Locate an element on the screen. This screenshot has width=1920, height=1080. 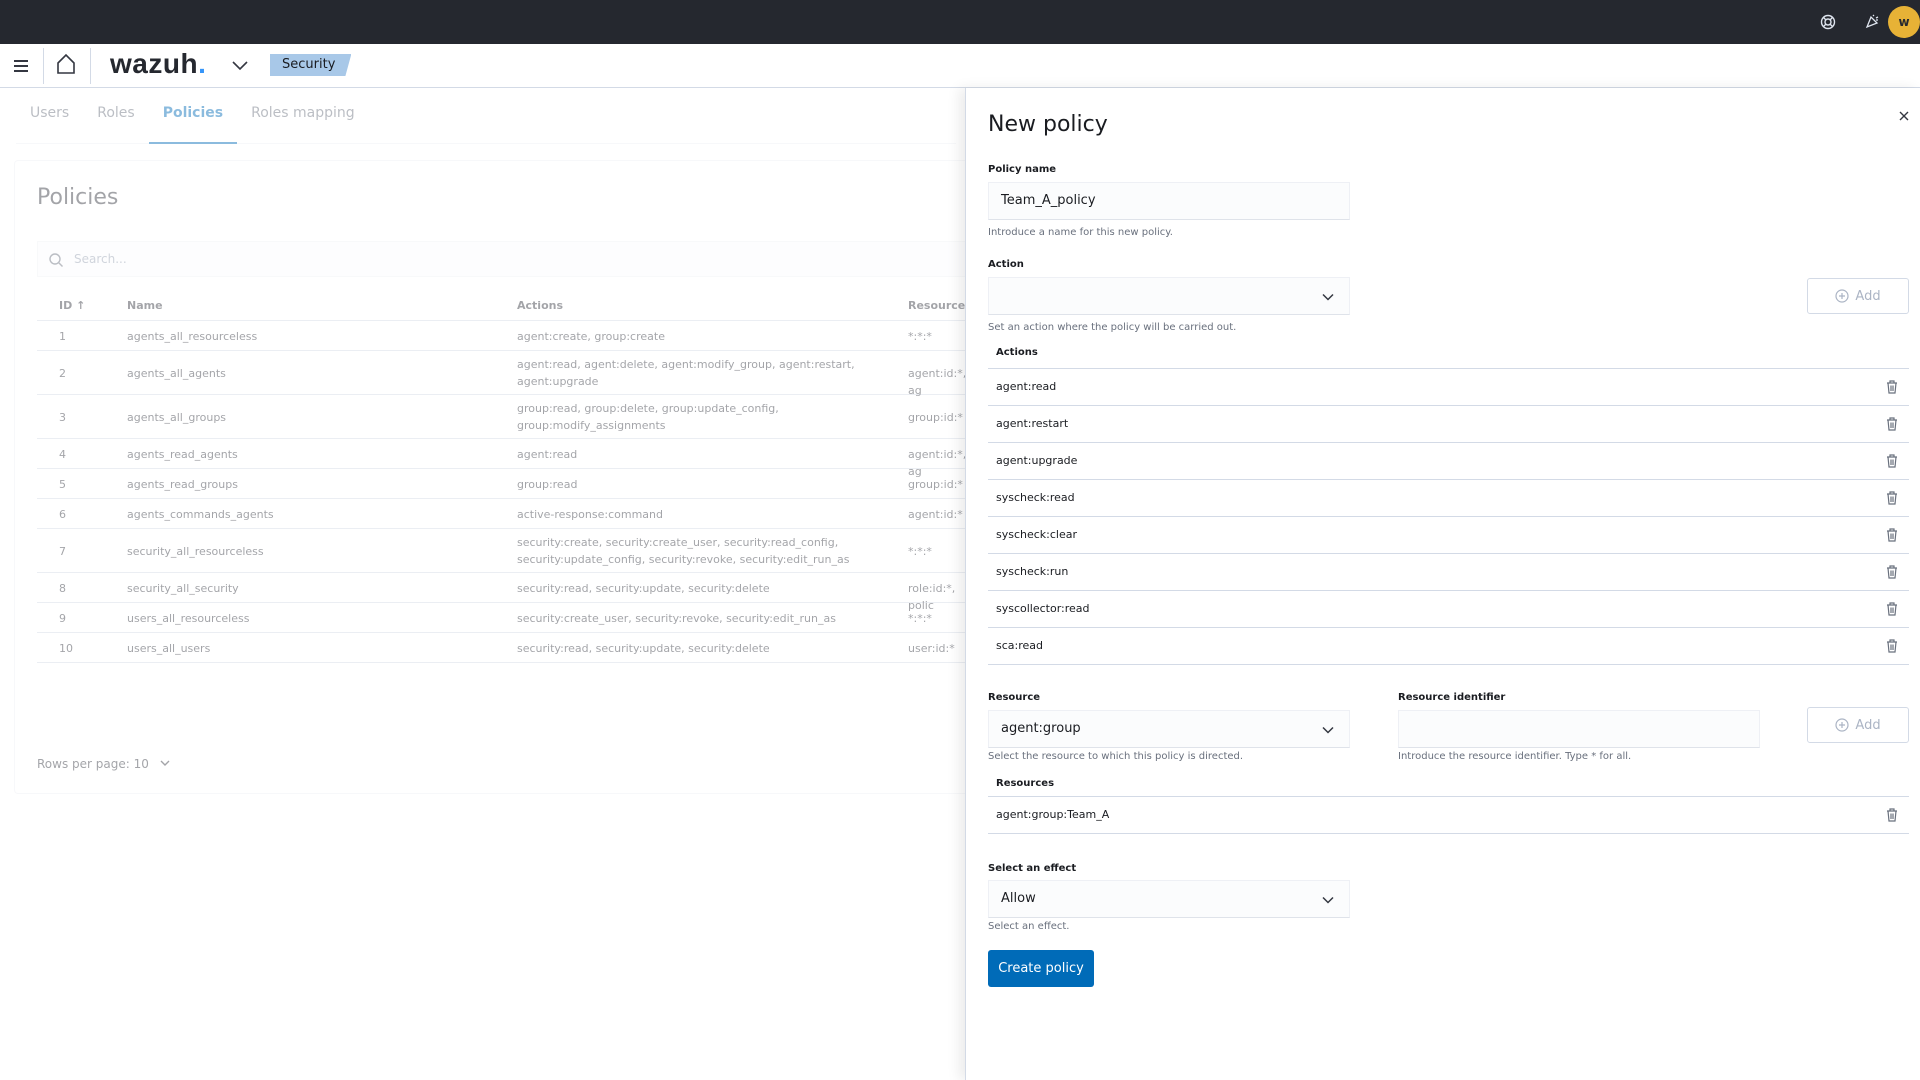
effect-select: Allow is located at coordinates (1169, 899).